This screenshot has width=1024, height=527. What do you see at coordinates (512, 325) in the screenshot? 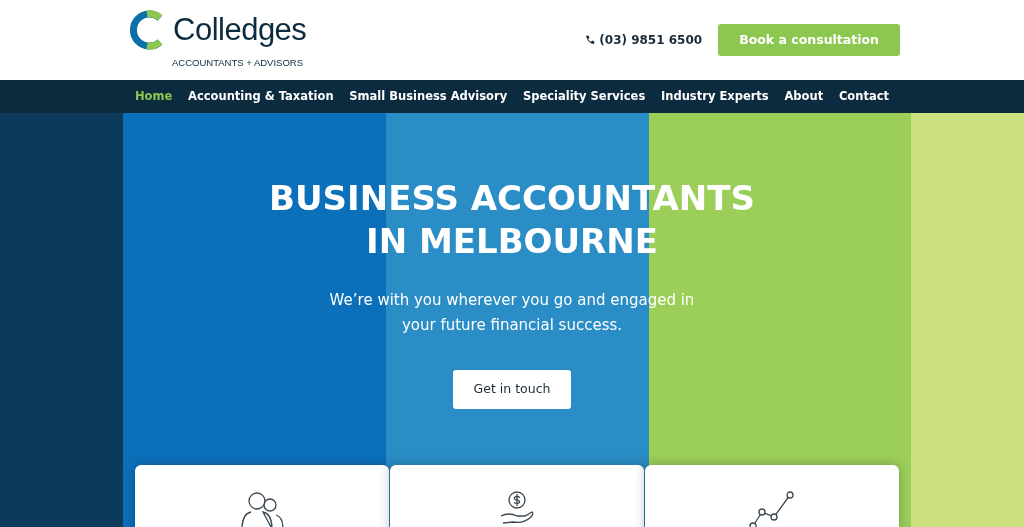
I see `hero-subtitle-line: your future financial success.` at bounding box center [512, 325].